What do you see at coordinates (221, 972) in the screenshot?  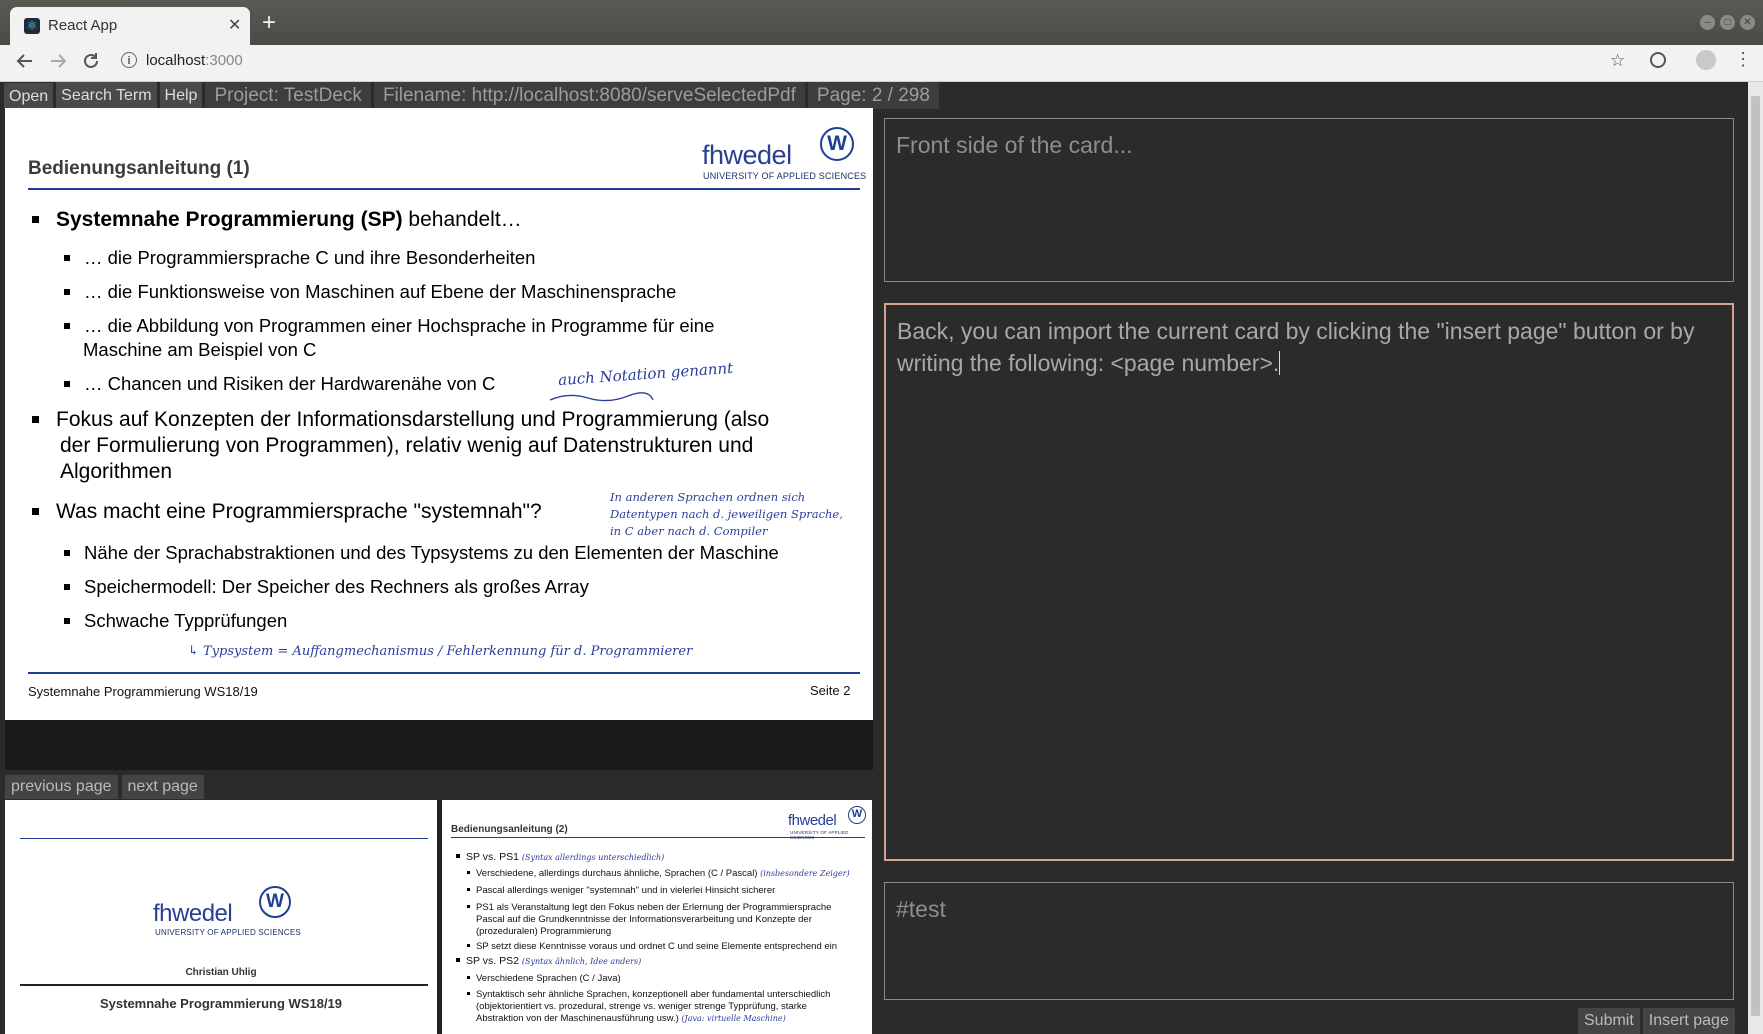 I see `thumb-author: Christian Uhlig` at bounding box center [221, 972].